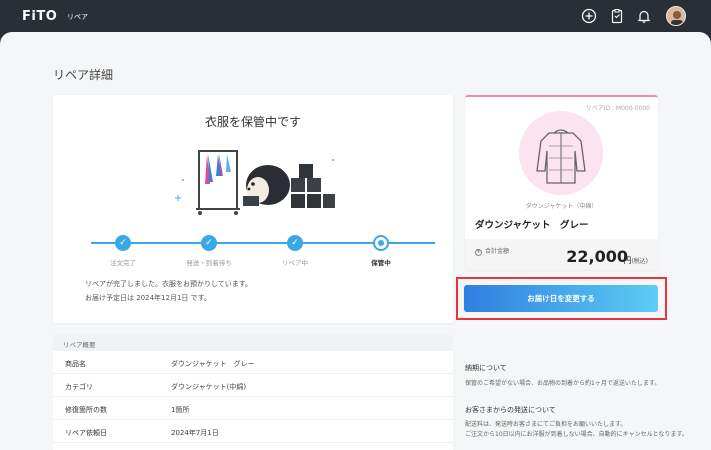 The image size is (711, 450). What do you see at coordinates (213, 364) in the screenshot?
I see `row-value: ダウンジャケット グレー` at bounding box center [213, 364].